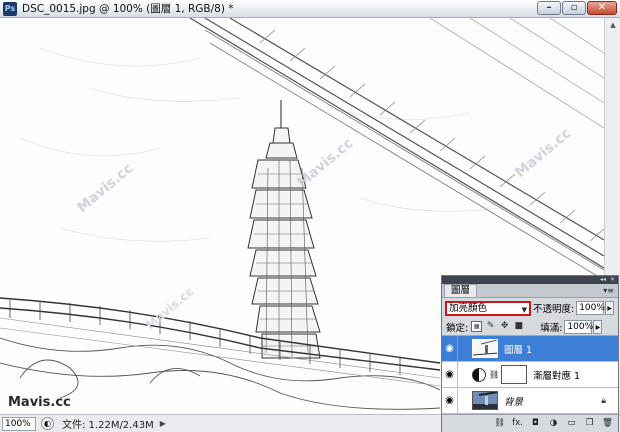  I want to click on sketch-thumbnail-icon, so click(485, 348).